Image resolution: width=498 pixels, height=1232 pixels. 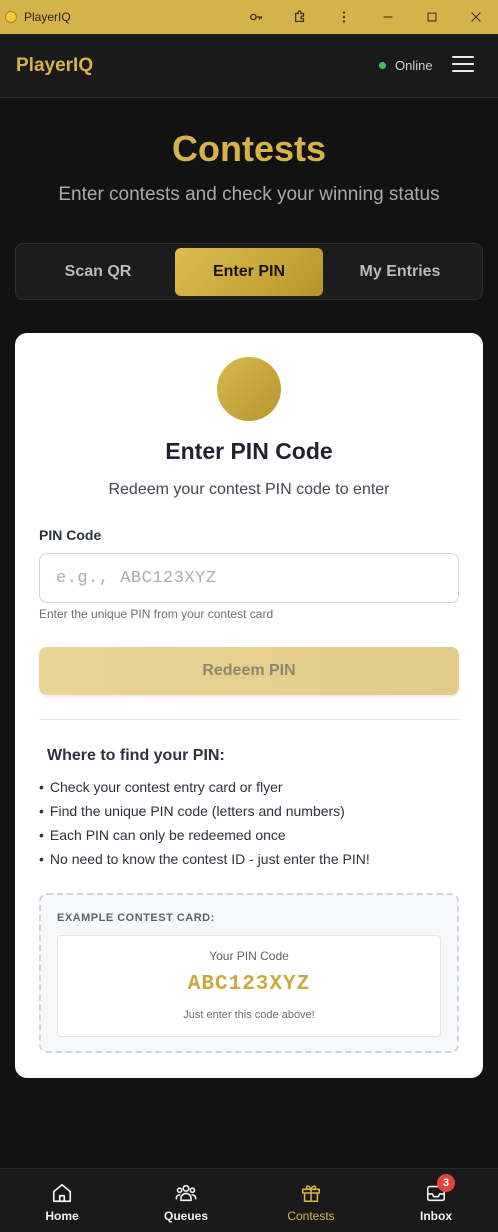 What do you see at coordinates (432, 17) in the screenshot?
I see `maximize-icon` at bounding box center [432, 17].